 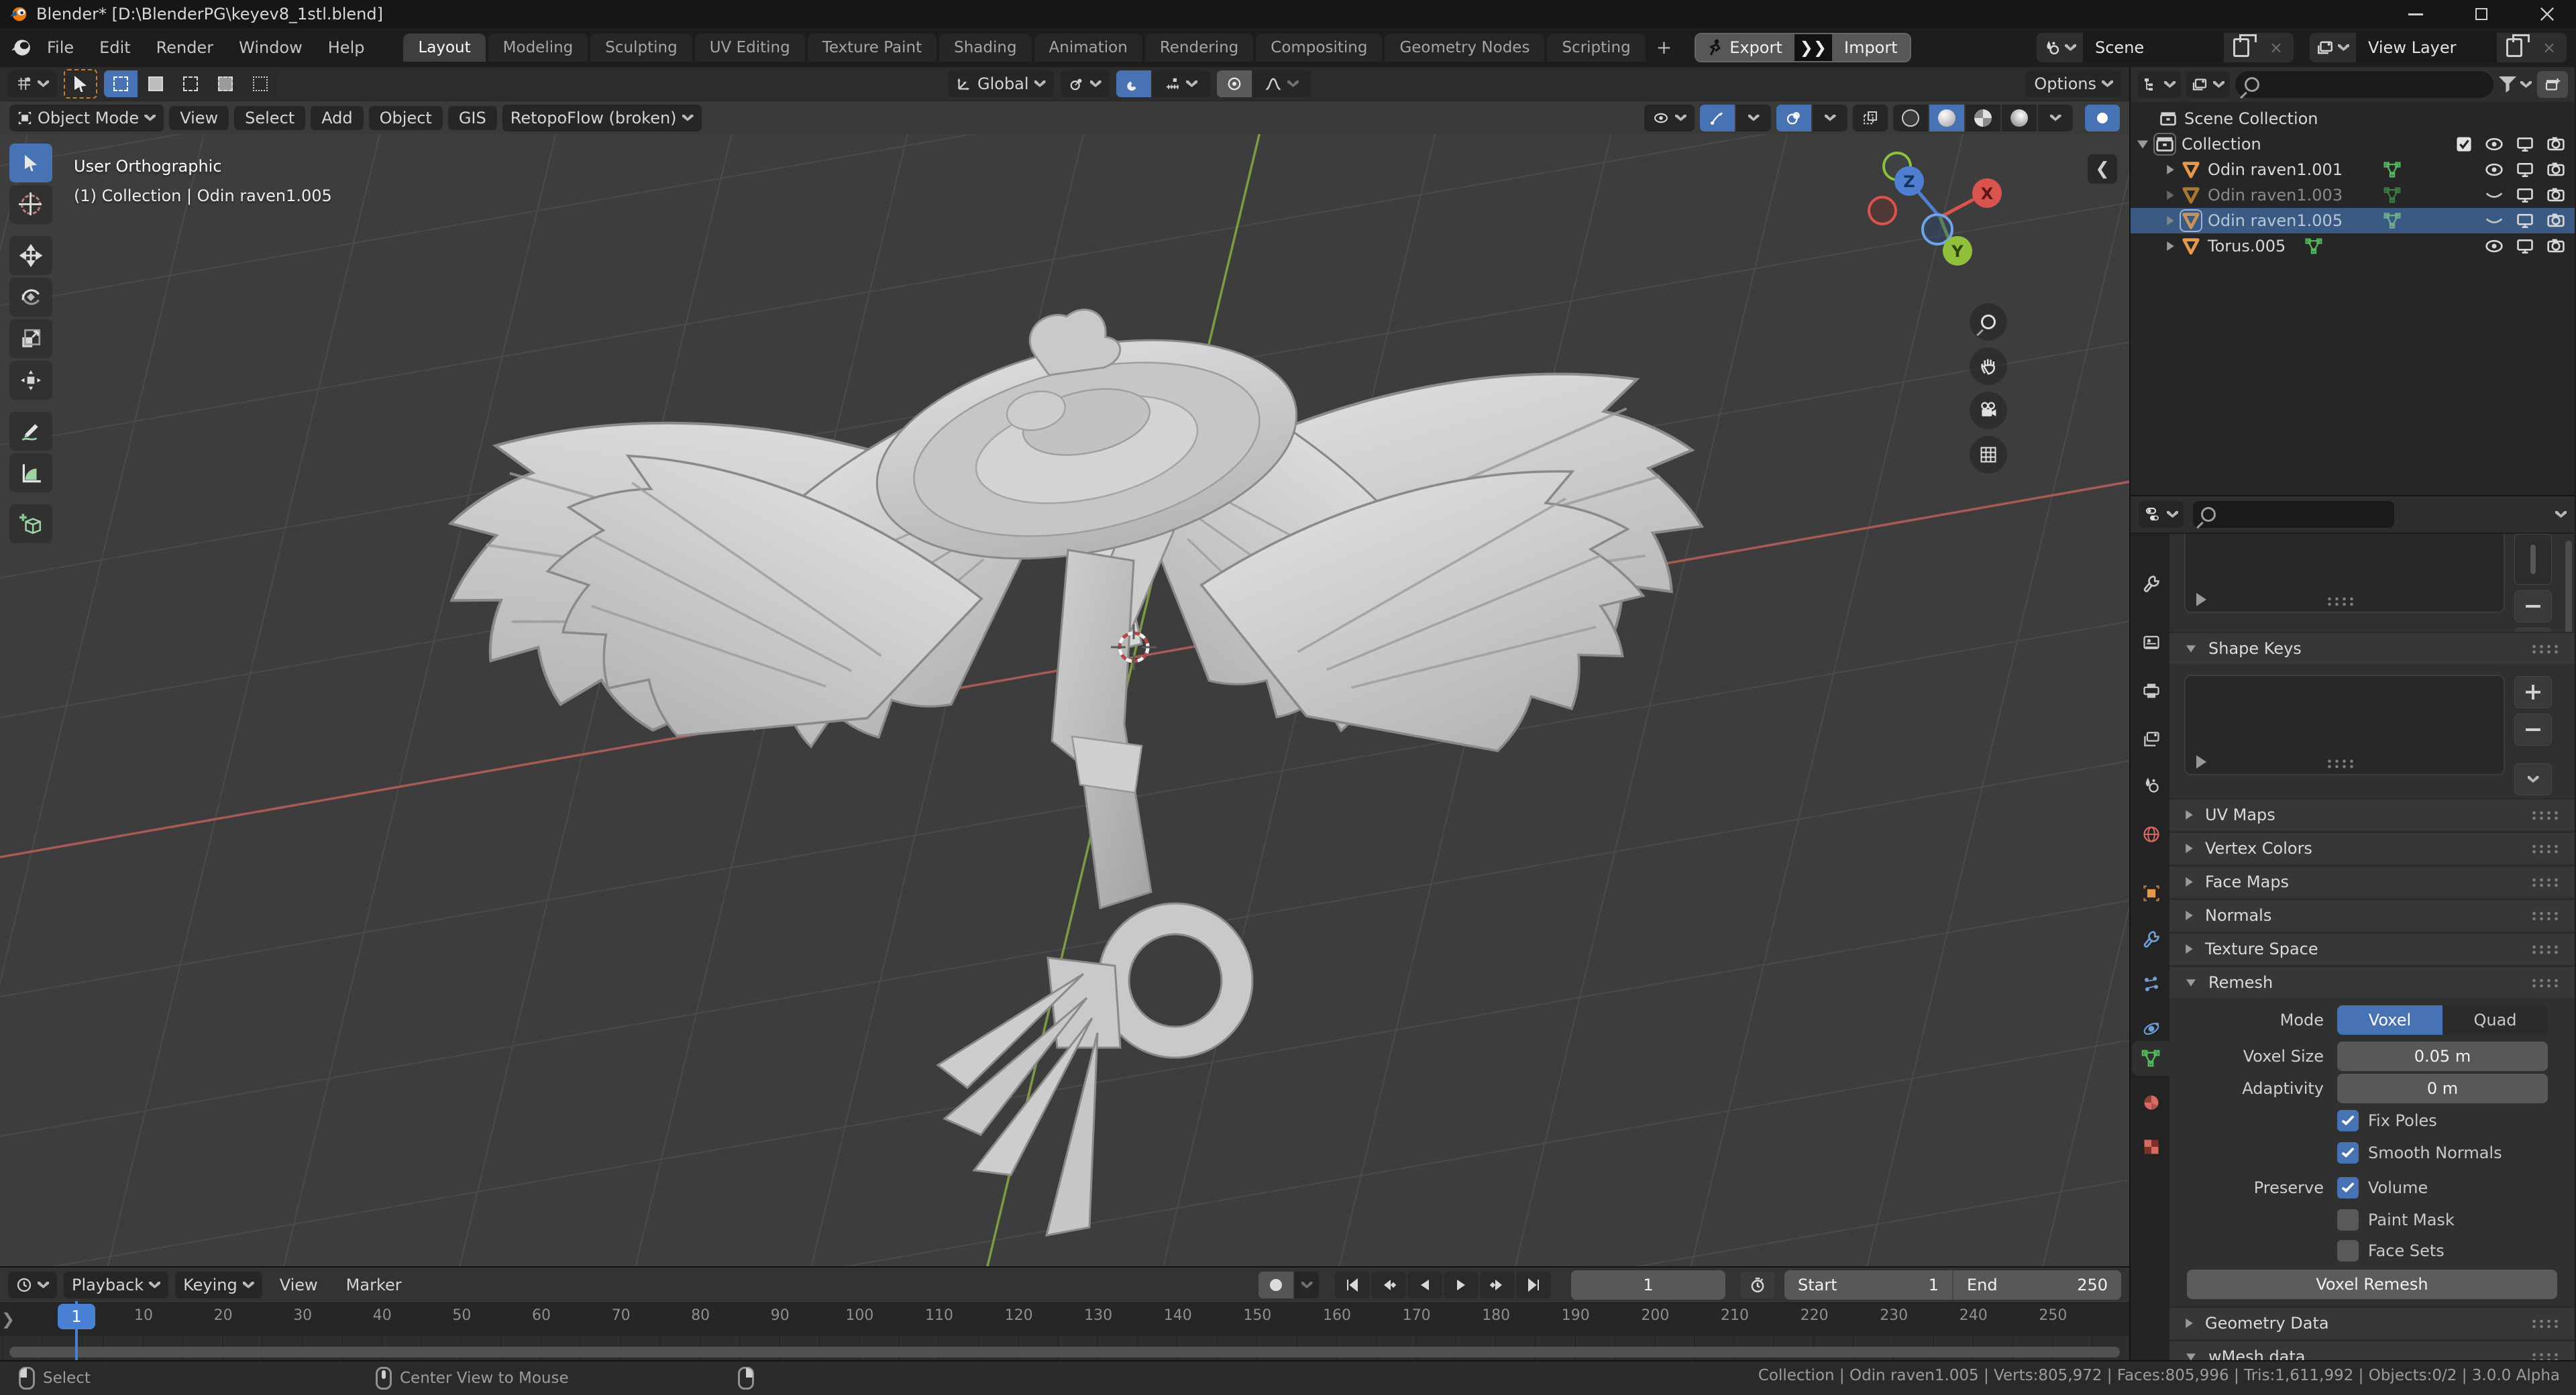 I want to click on timeline-scrollbar, so click(x=1064, y=1352).